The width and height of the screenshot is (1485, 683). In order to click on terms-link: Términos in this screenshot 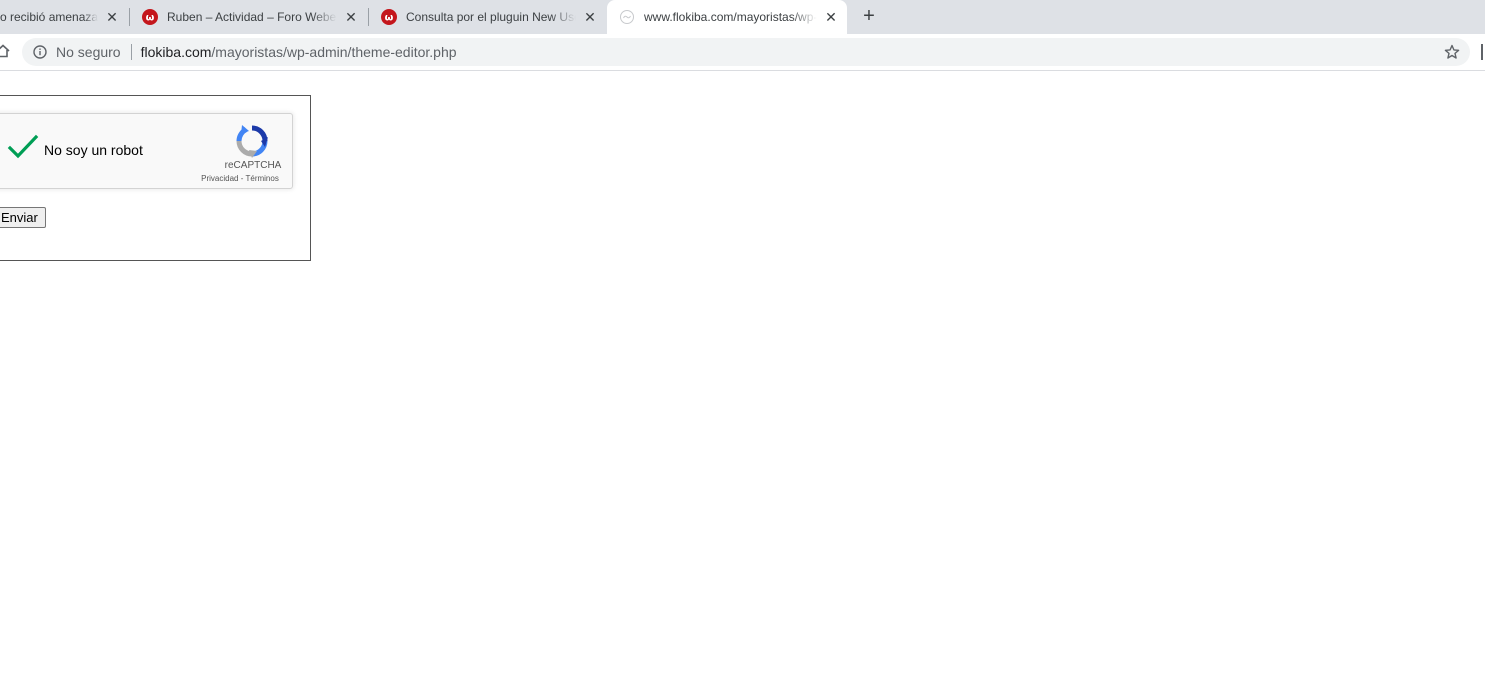, I will do `click(261, 178)`.